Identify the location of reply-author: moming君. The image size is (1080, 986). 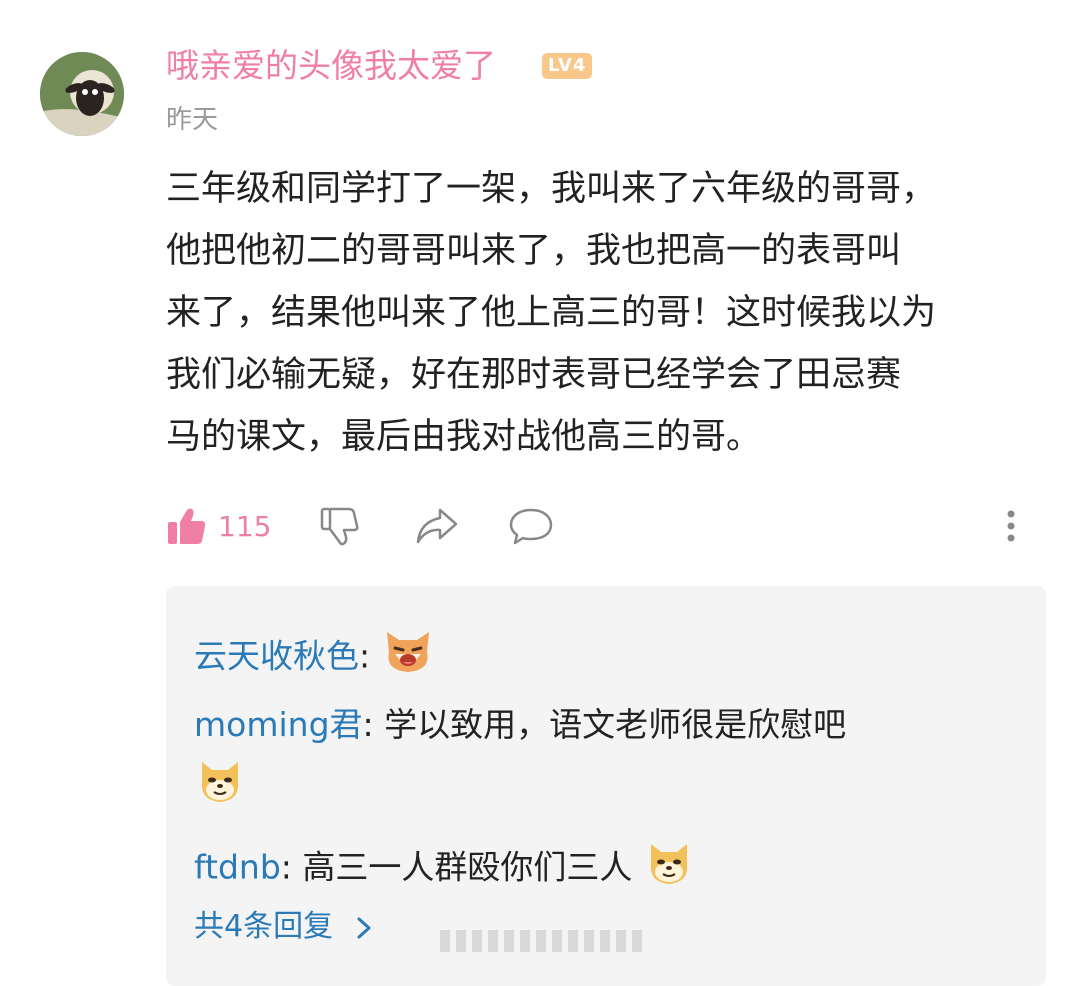
(278, 724).